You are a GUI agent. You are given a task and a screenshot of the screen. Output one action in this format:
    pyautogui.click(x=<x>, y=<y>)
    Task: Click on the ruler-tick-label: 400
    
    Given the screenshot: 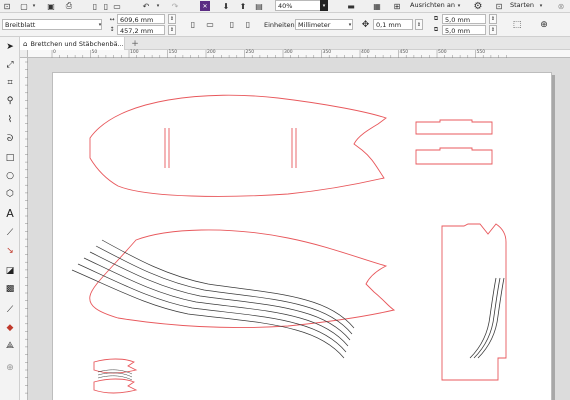 What is the action you would take?
    pyautogui.click(x=365, y=52)
    